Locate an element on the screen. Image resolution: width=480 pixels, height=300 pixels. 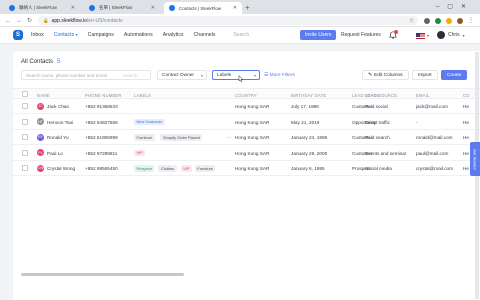
select-label: Labels is located at coordinates (224, 75).